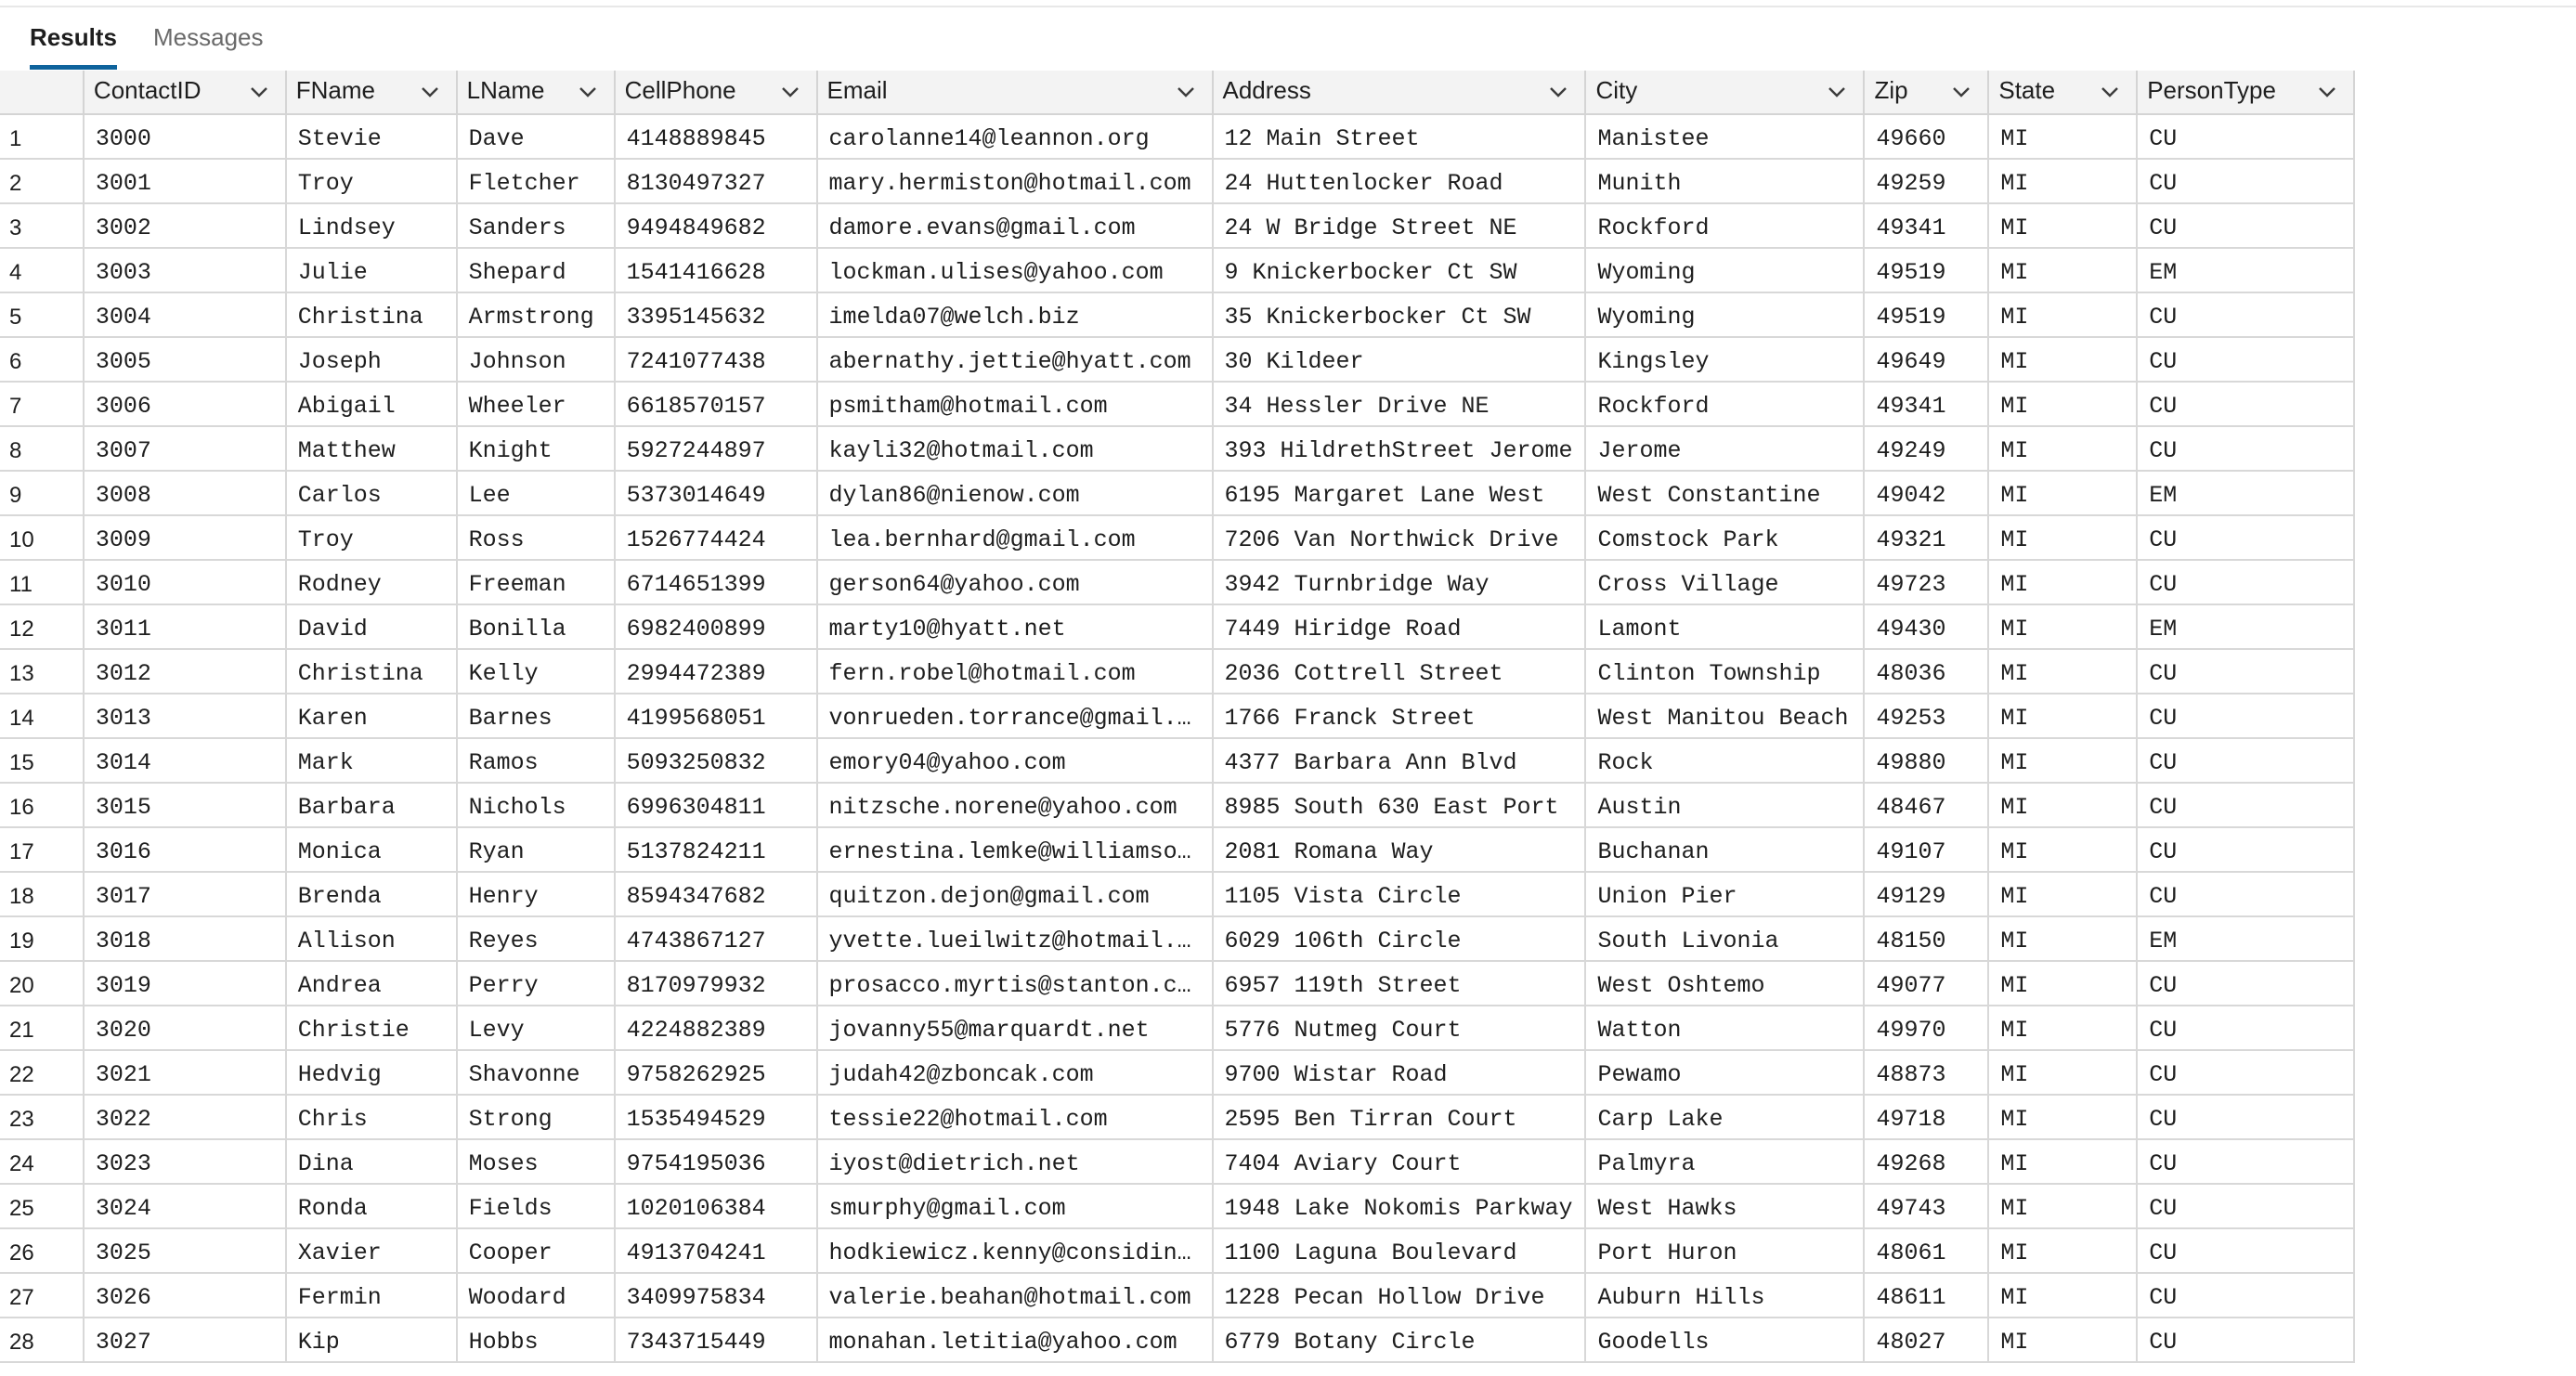 Image resolution: width=2576 pixels, height=1376 pixels. What do you see at coordinates (42, 493) in the screenshot?
I see `row-number: 9` at bounding box center [42, 493].